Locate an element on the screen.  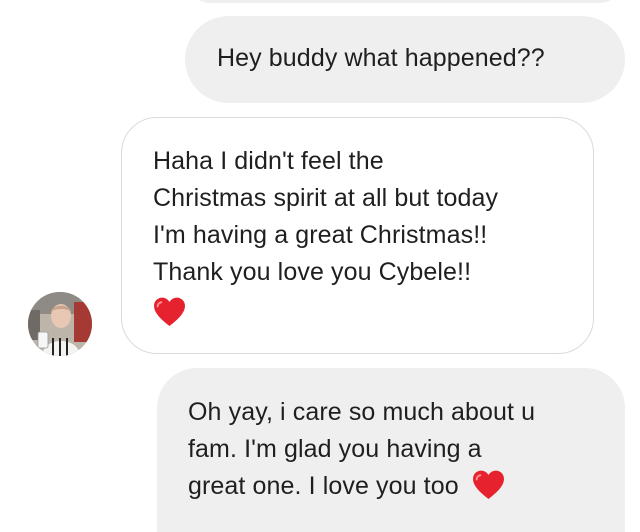
message-last-line: great one. I love you too is located at coordinates (396, 486).